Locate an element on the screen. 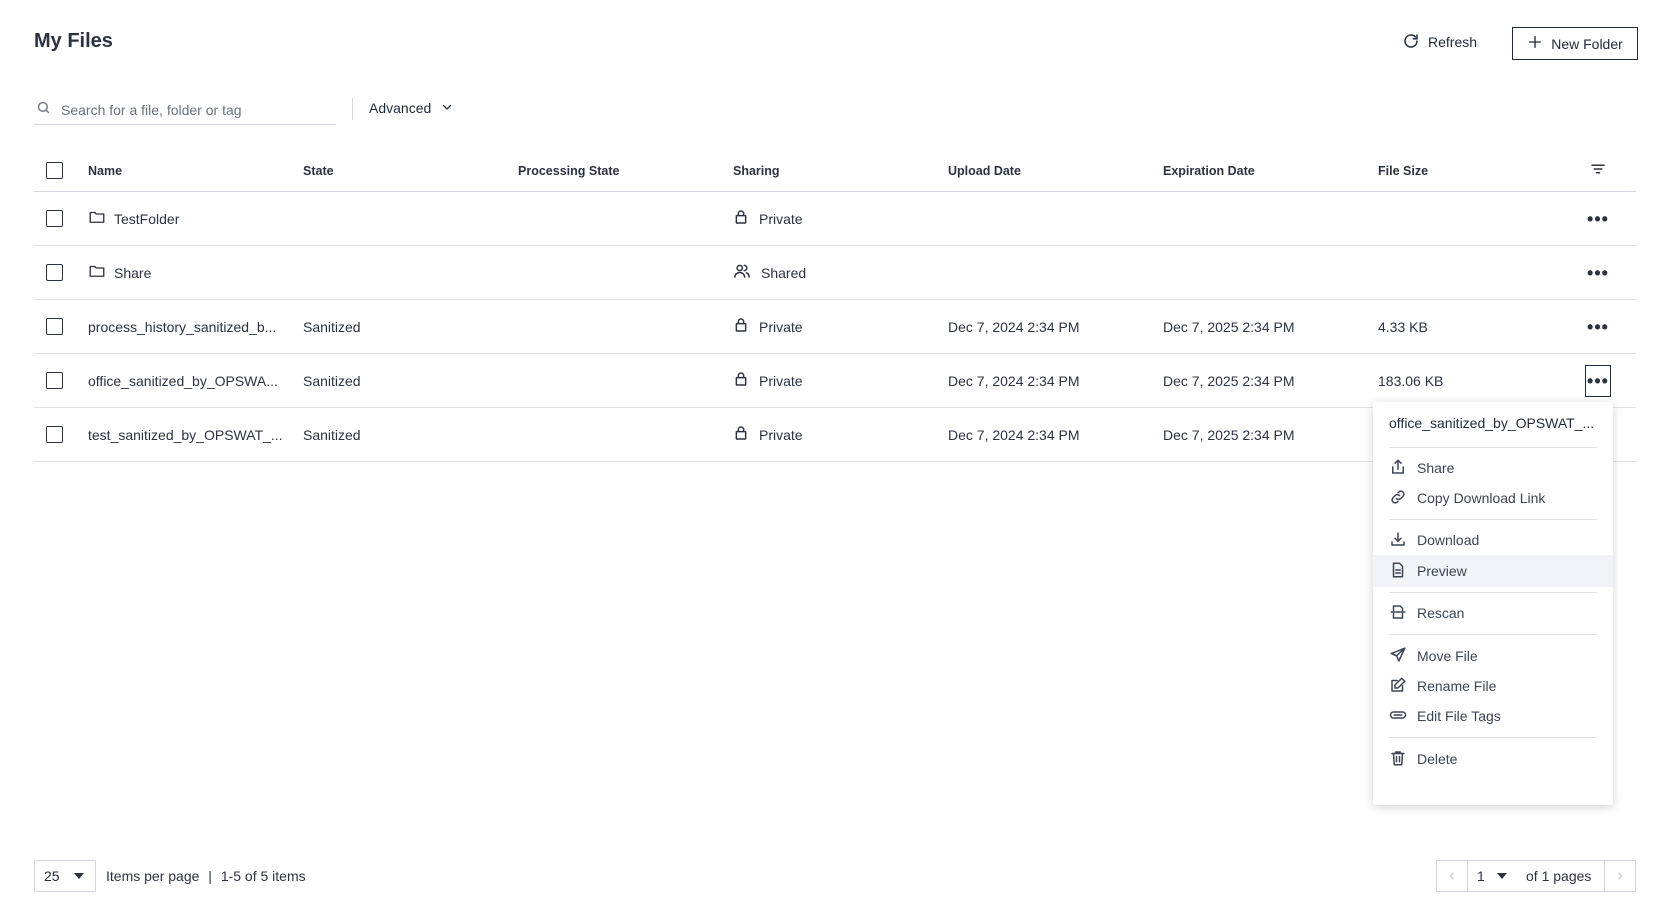 This screenshot has width=1657, height=914. menu-item-move-file: Move File is located at coordinates (1493, 656).